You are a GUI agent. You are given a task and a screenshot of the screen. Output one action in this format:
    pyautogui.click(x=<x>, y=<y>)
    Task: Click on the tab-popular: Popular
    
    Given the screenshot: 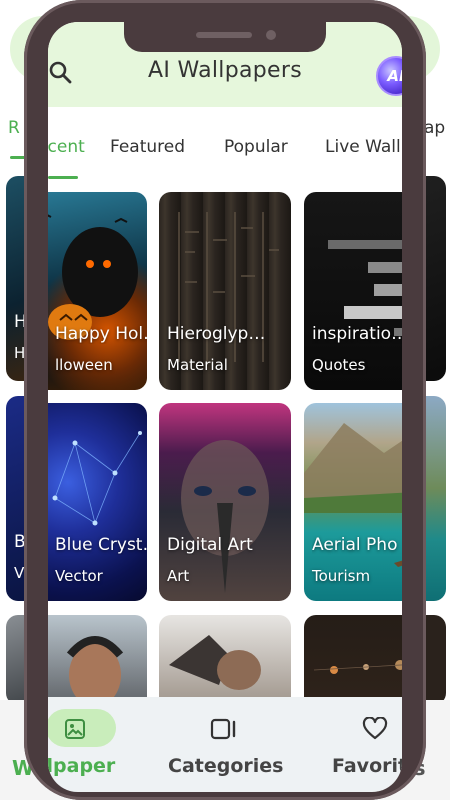 What is the action you would take?
    pyautogui.click(x=256, y=147)
    